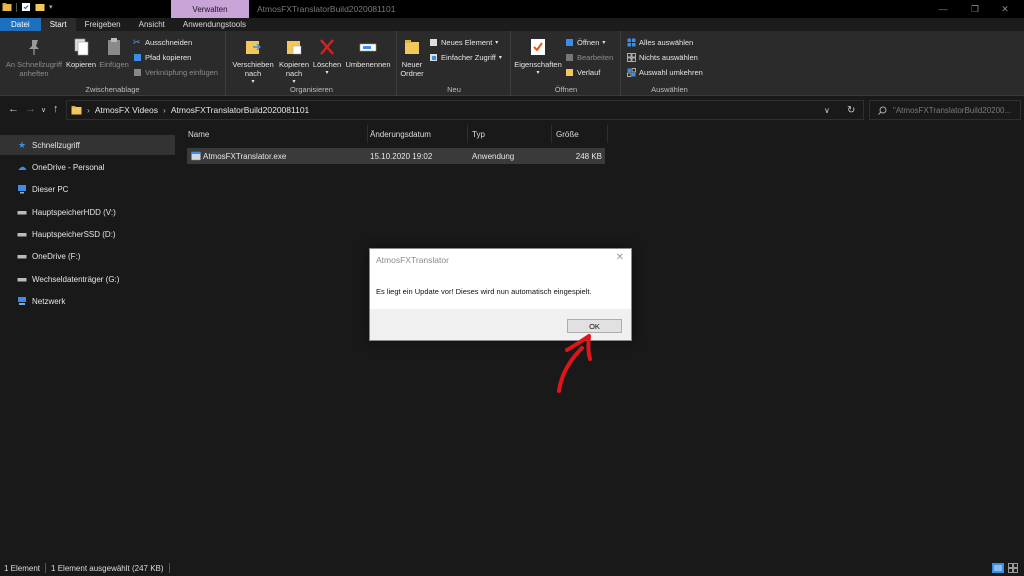  What do you see at coordinates (34, 47) in the screenshot?
I see `pin-icon` at bounding box center [34, 47].